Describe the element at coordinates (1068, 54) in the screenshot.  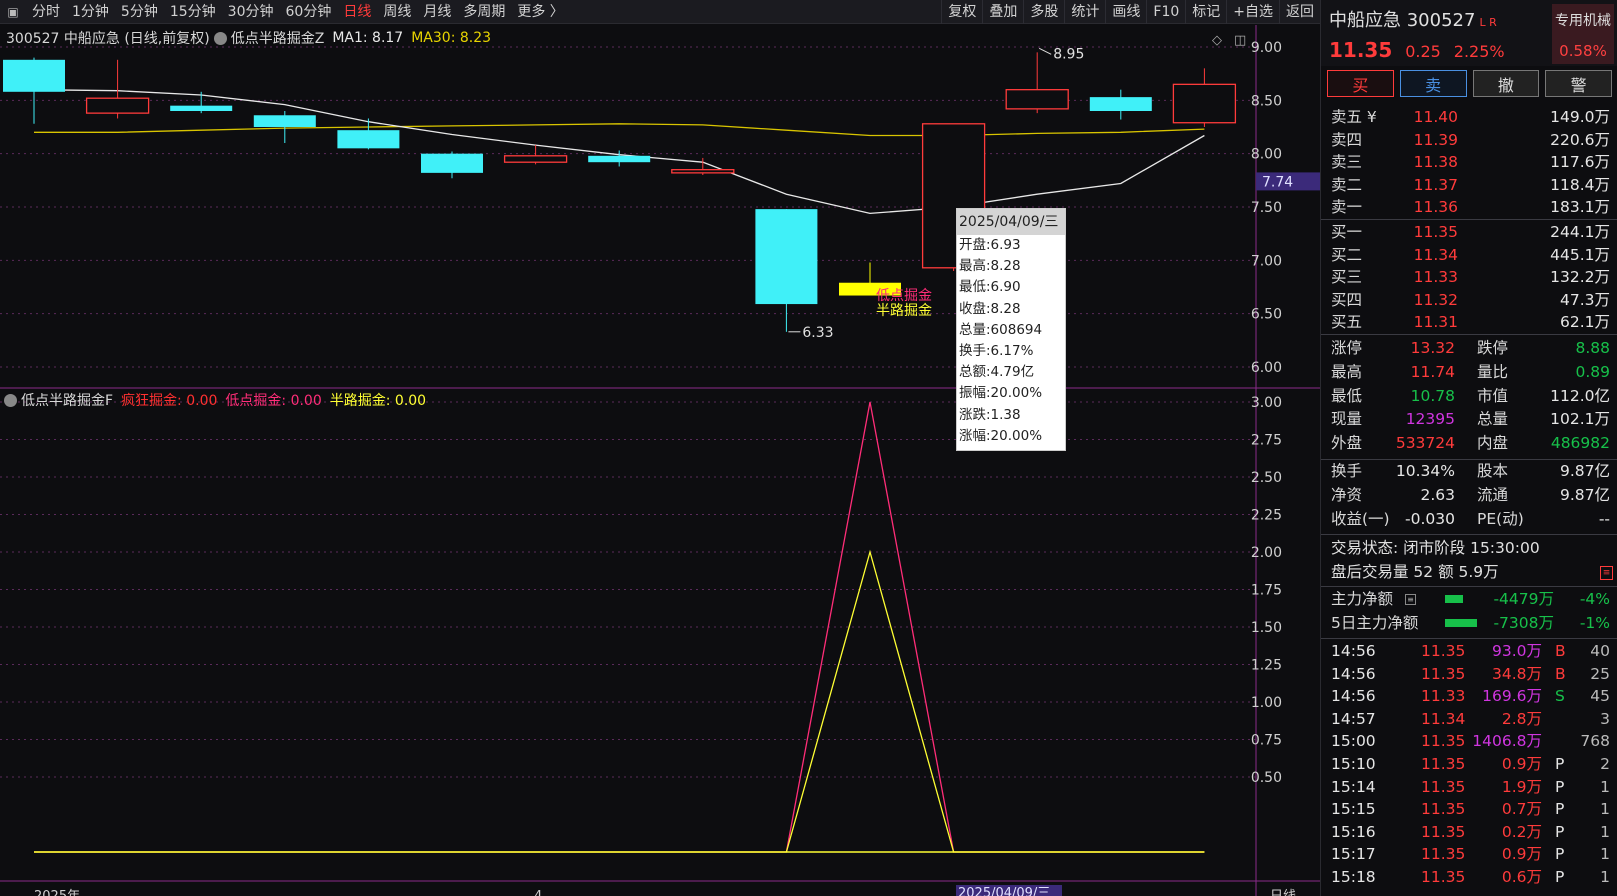
I see `high-label: 8.95` at that location.